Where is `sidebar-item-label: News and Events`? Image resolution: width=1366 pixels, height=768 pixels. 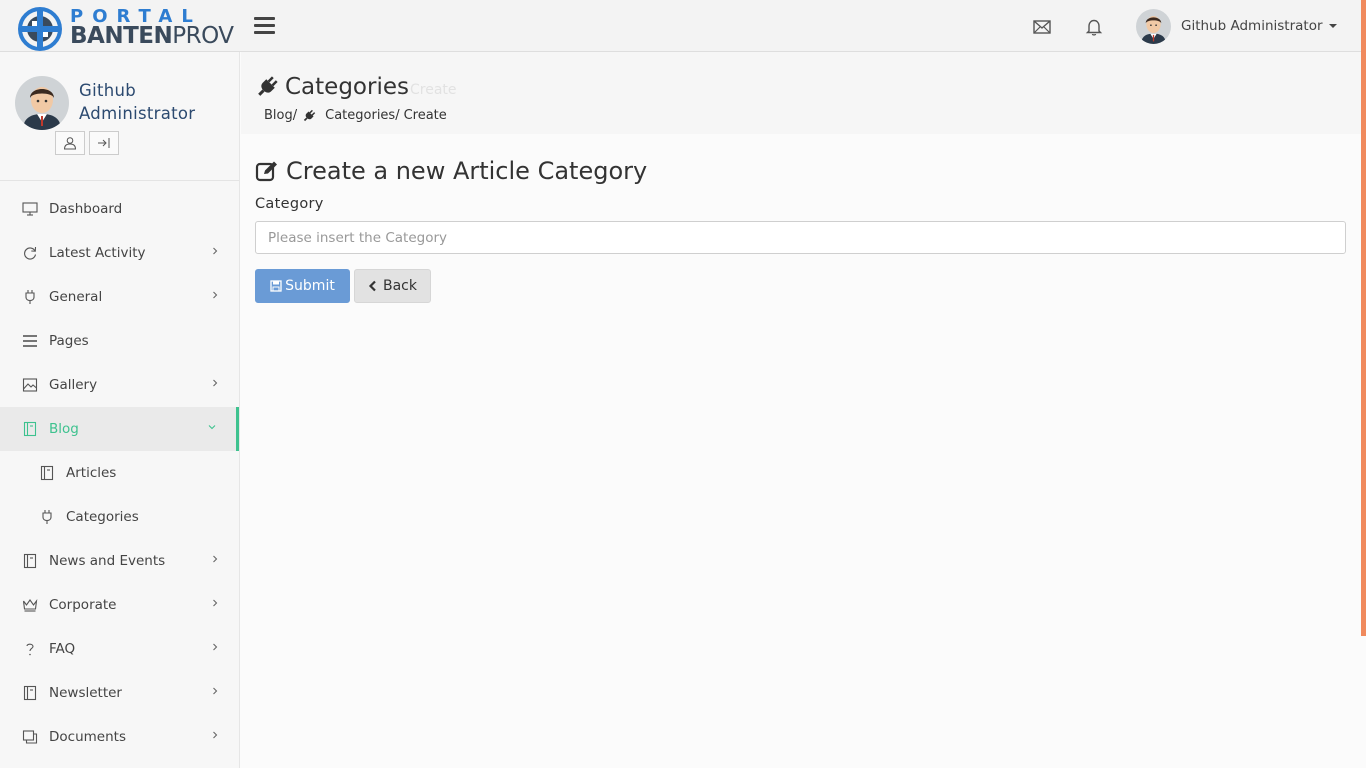
sidebar-item-label: News and Events is located at coordinates (107, 561).